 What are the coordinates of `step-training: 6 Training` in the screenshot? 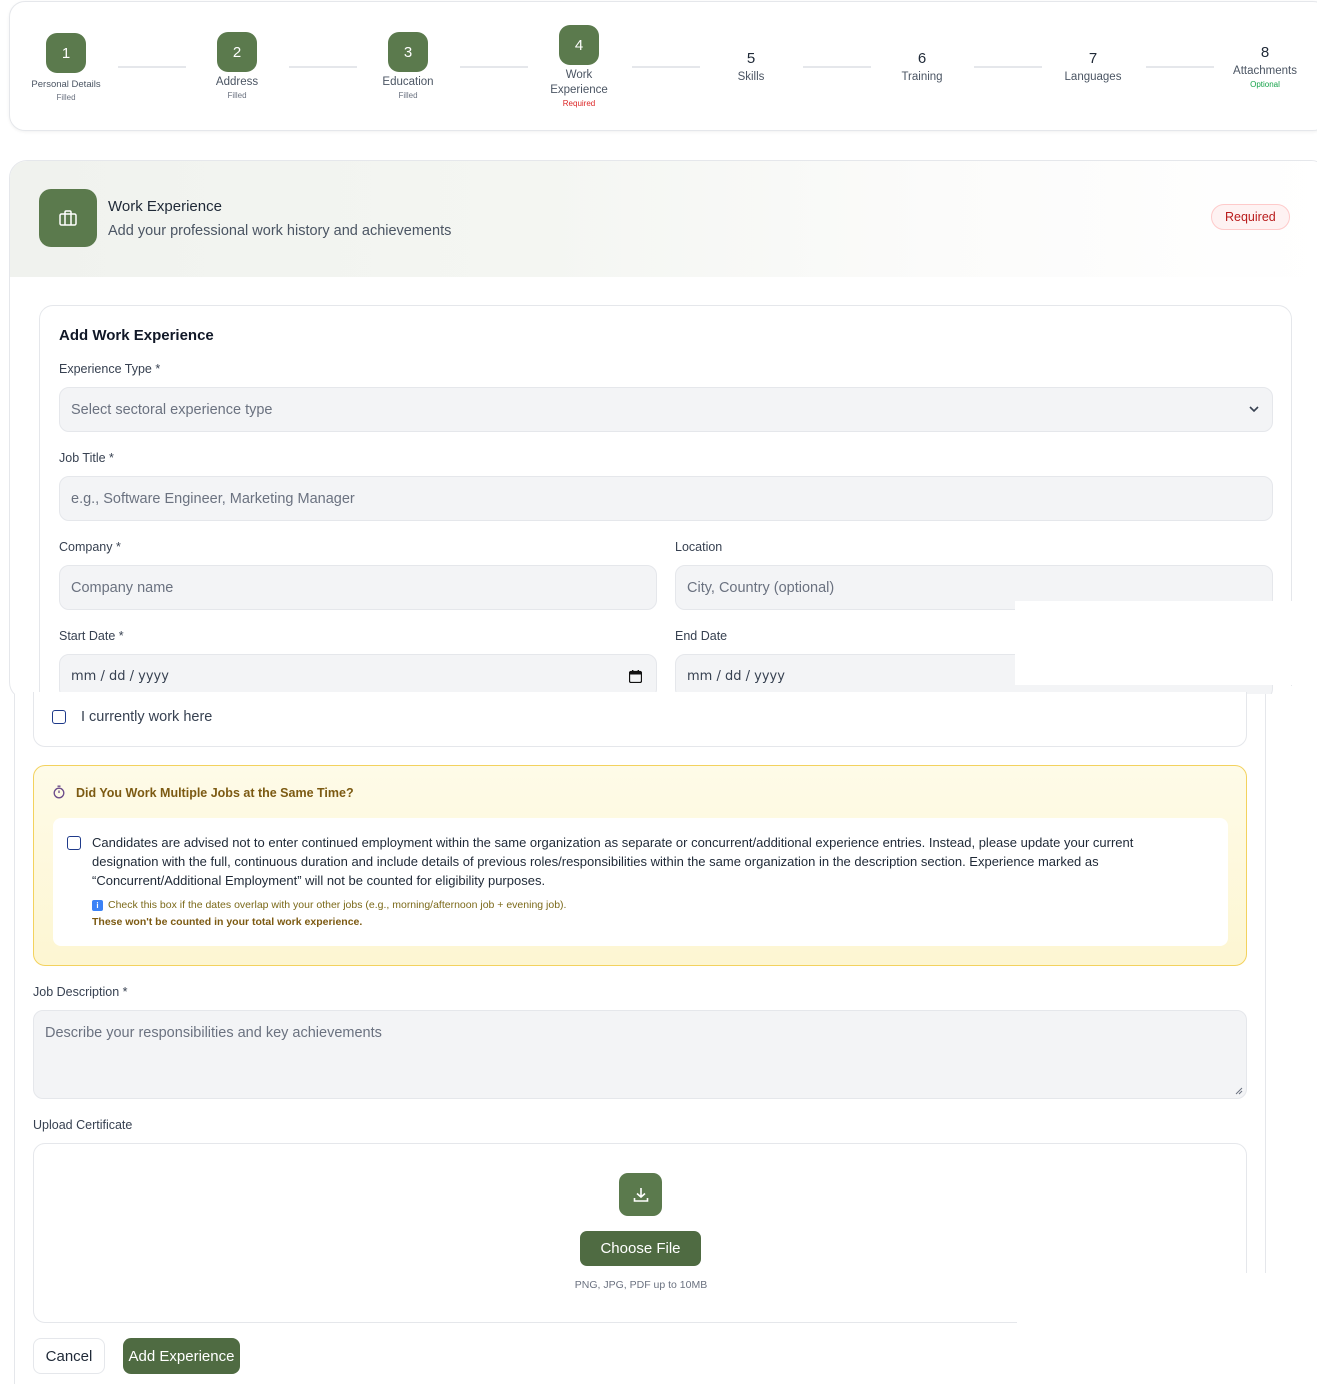 It's located at (922, 67).